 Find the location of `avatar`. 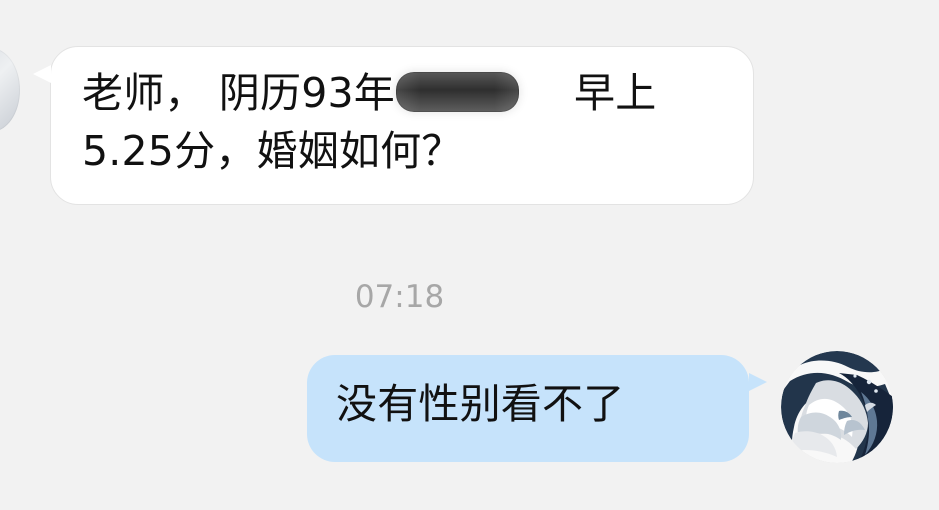

avatar is located at coordinates (10, 90).